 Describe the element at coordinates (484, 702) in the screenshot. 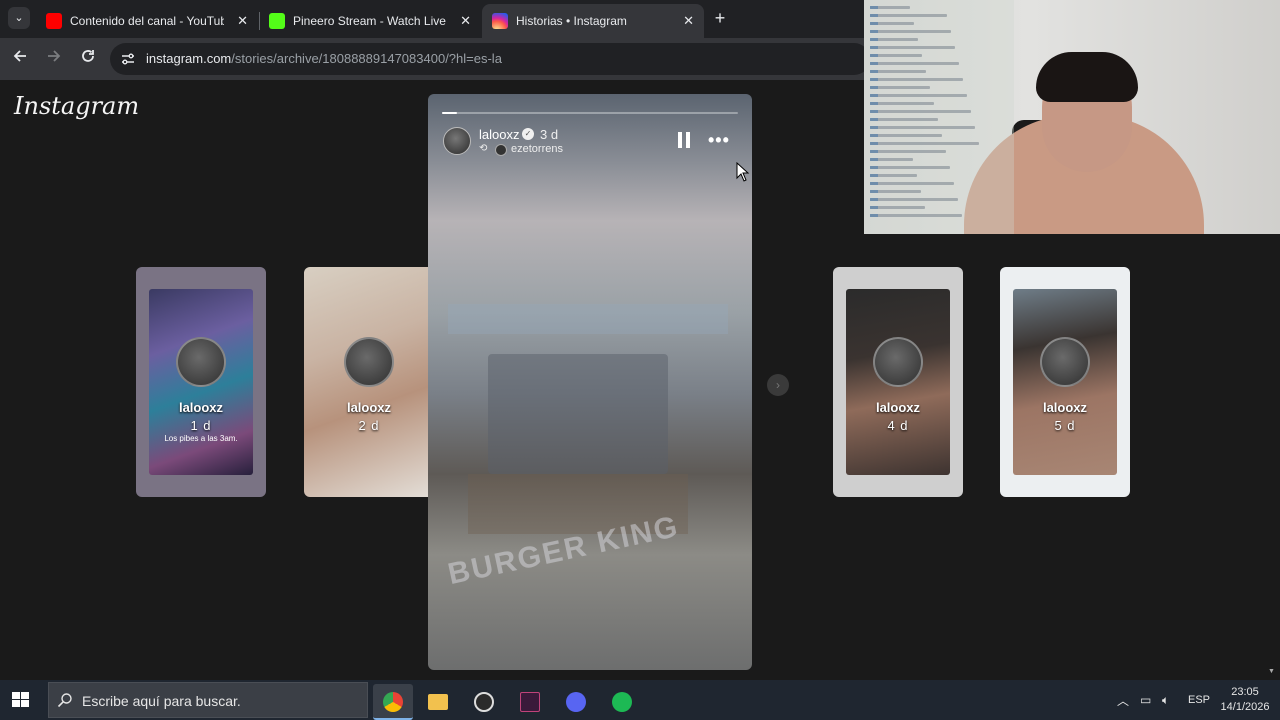

I see `taskbar-obs` at that location.